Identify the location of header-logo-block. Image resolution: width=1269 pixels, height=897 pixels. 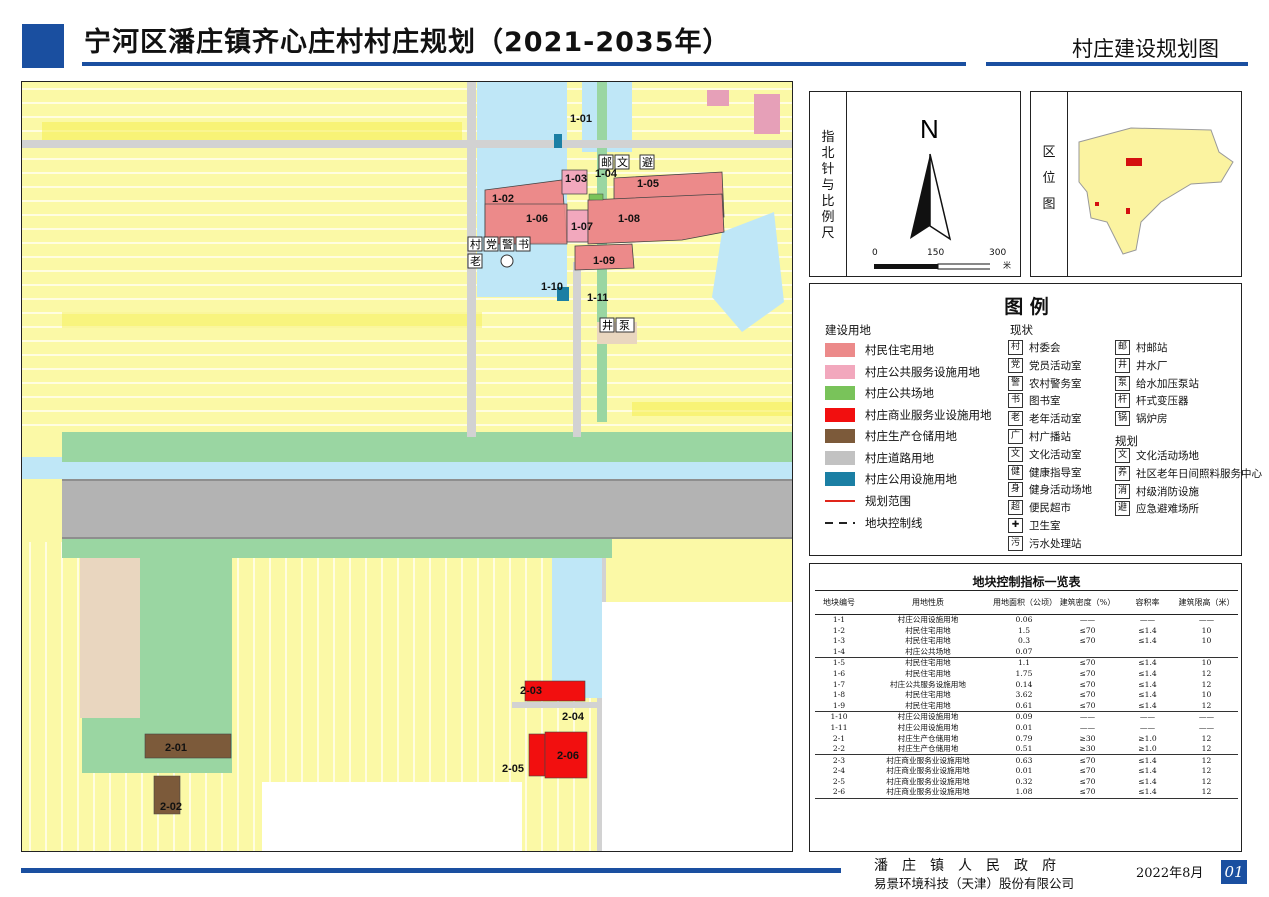
(43, 46).